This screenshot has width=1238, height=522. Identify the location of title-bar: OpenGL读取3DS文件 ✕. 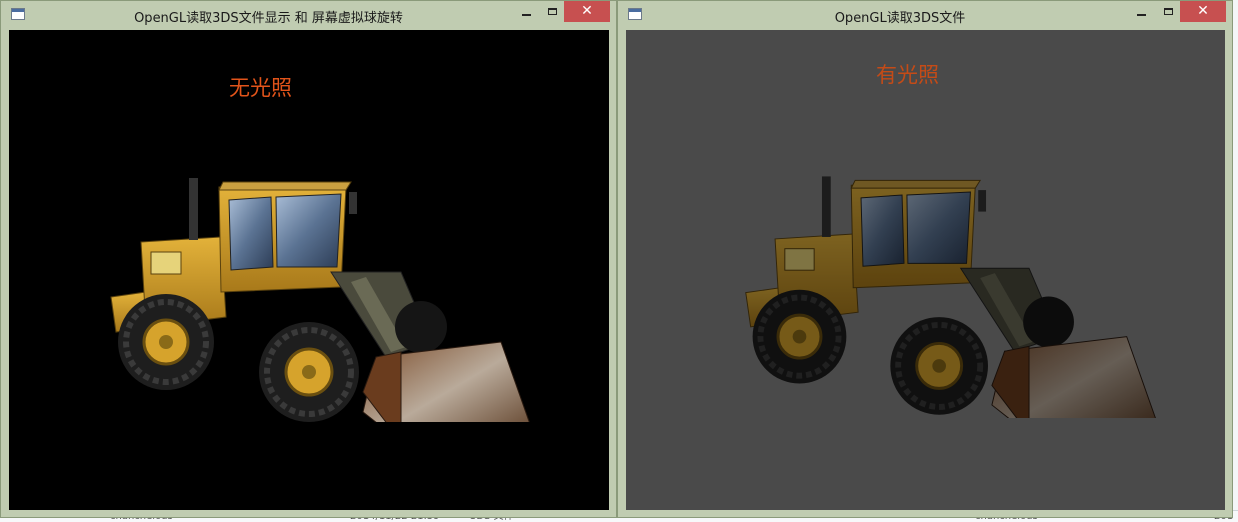
(925, 15).